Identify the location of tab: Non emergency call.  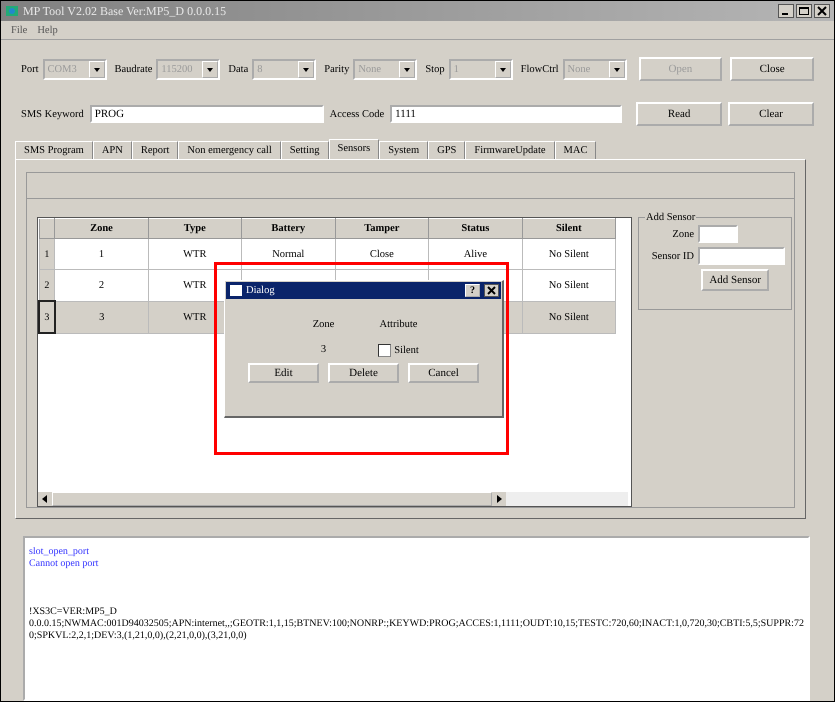
(229, 150).